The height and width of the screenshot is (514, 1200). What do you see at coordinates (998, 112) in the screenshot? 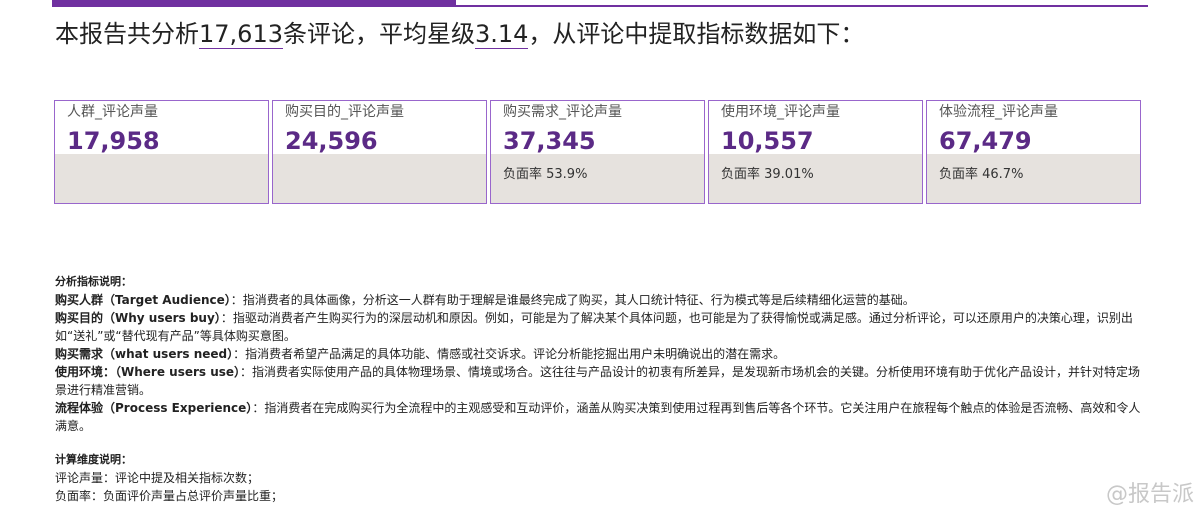
I see `card-label: 体验流程_评论声量` at bounding box center [998, 112].